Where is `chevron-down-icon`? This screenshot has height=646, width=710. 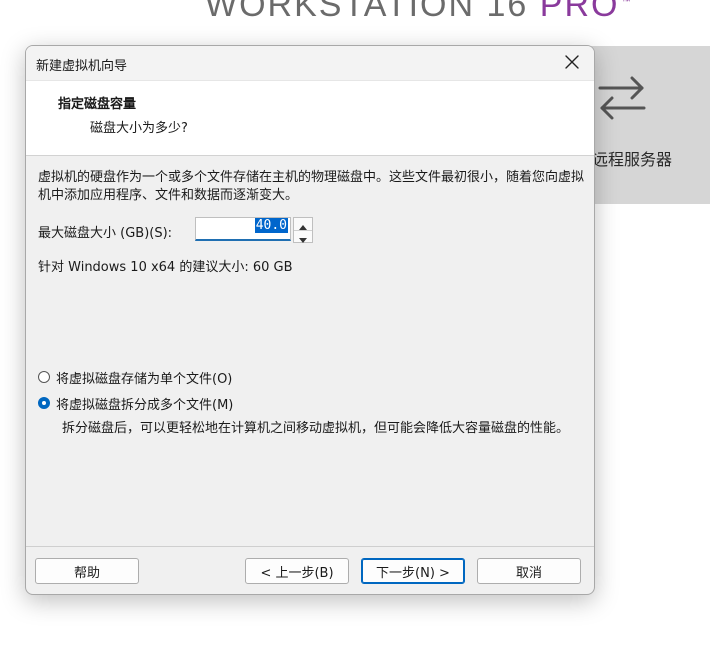
chevron-down-icon is located at coordinates (303, 237).